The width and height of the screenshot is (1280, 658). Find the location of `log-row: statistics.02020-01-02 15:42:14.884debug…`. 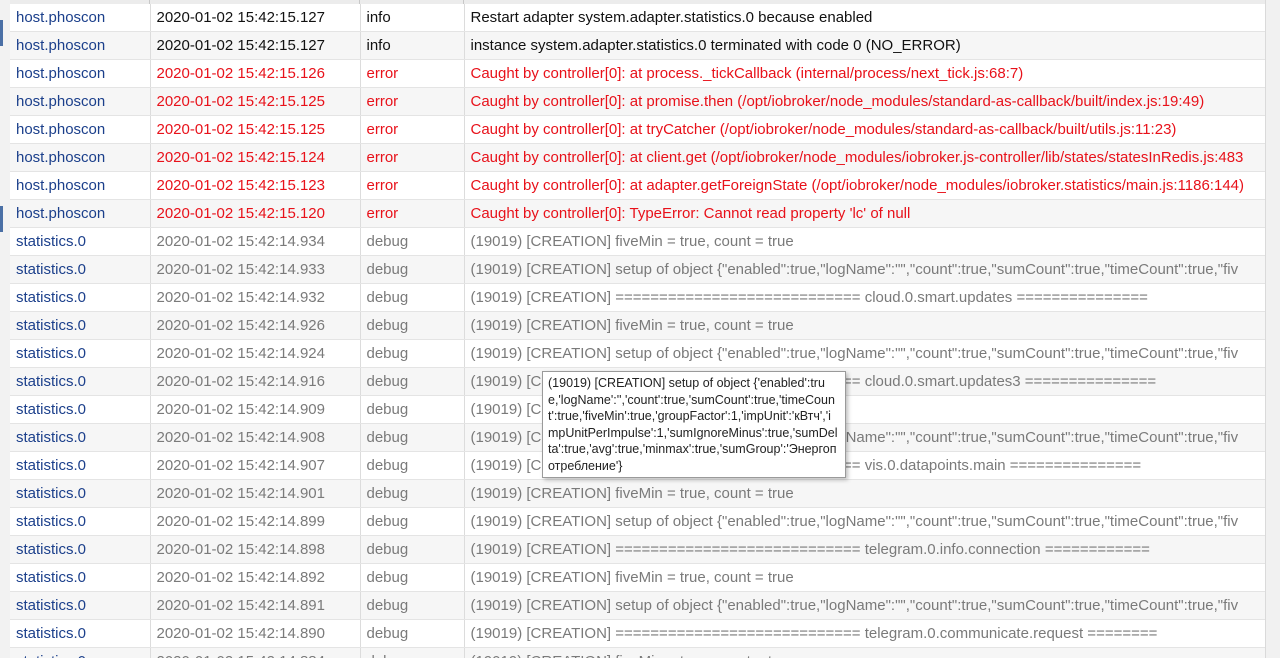

log-row: statistics.02020-01-02 15:42:14.884debug… is located at coordinates (638, 652).